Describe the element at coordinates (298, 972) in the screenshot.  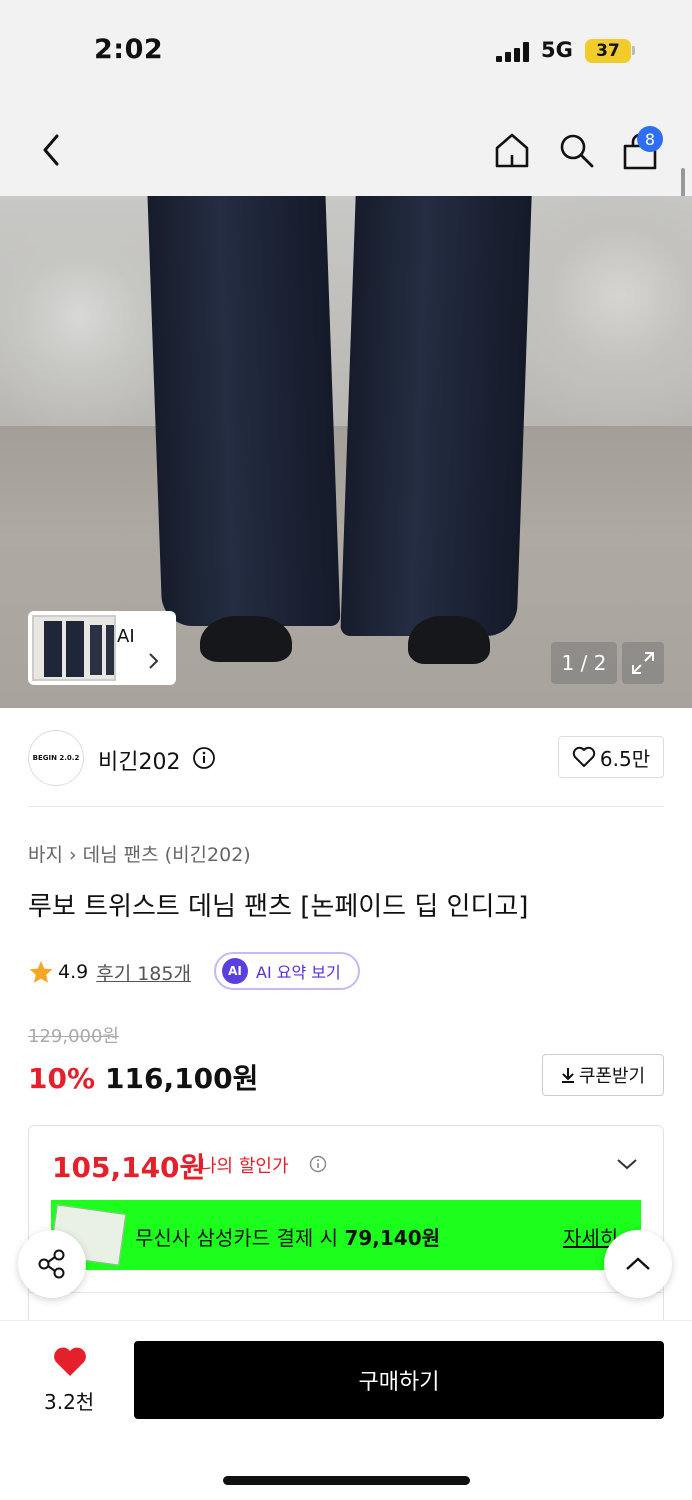
I see `ai-summary-label: AI 요약 보기` at that location.